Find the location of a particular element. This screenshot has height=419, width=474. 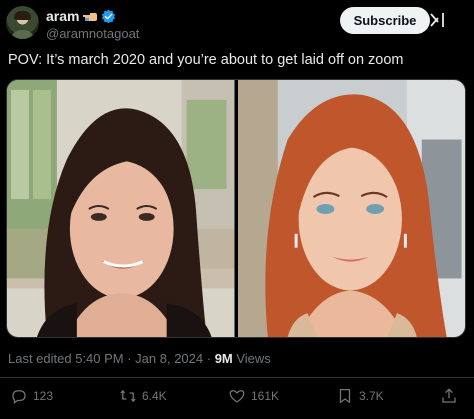

heart-icon is located at coordinates (237, 396).